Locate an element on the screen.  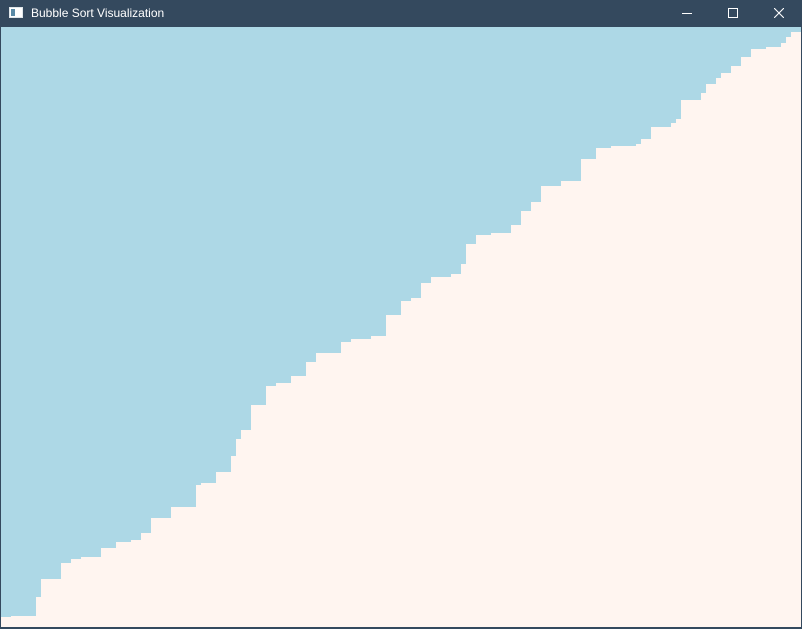
close-icon is located at coordinates (779, 13).